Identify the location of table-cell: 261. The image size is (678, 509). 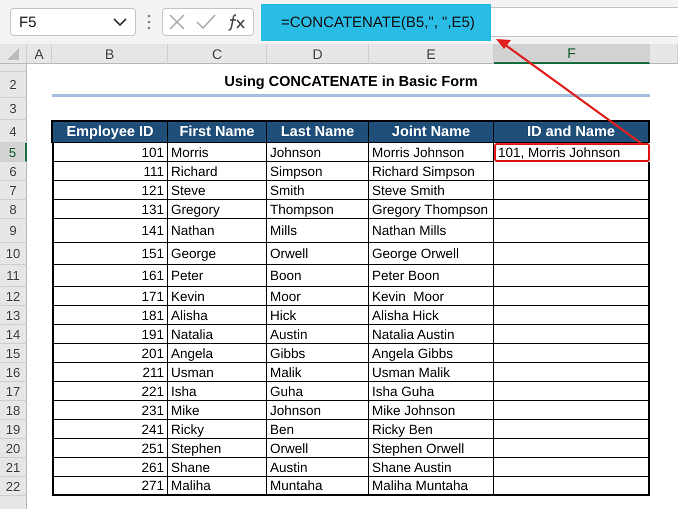
(110, 467).